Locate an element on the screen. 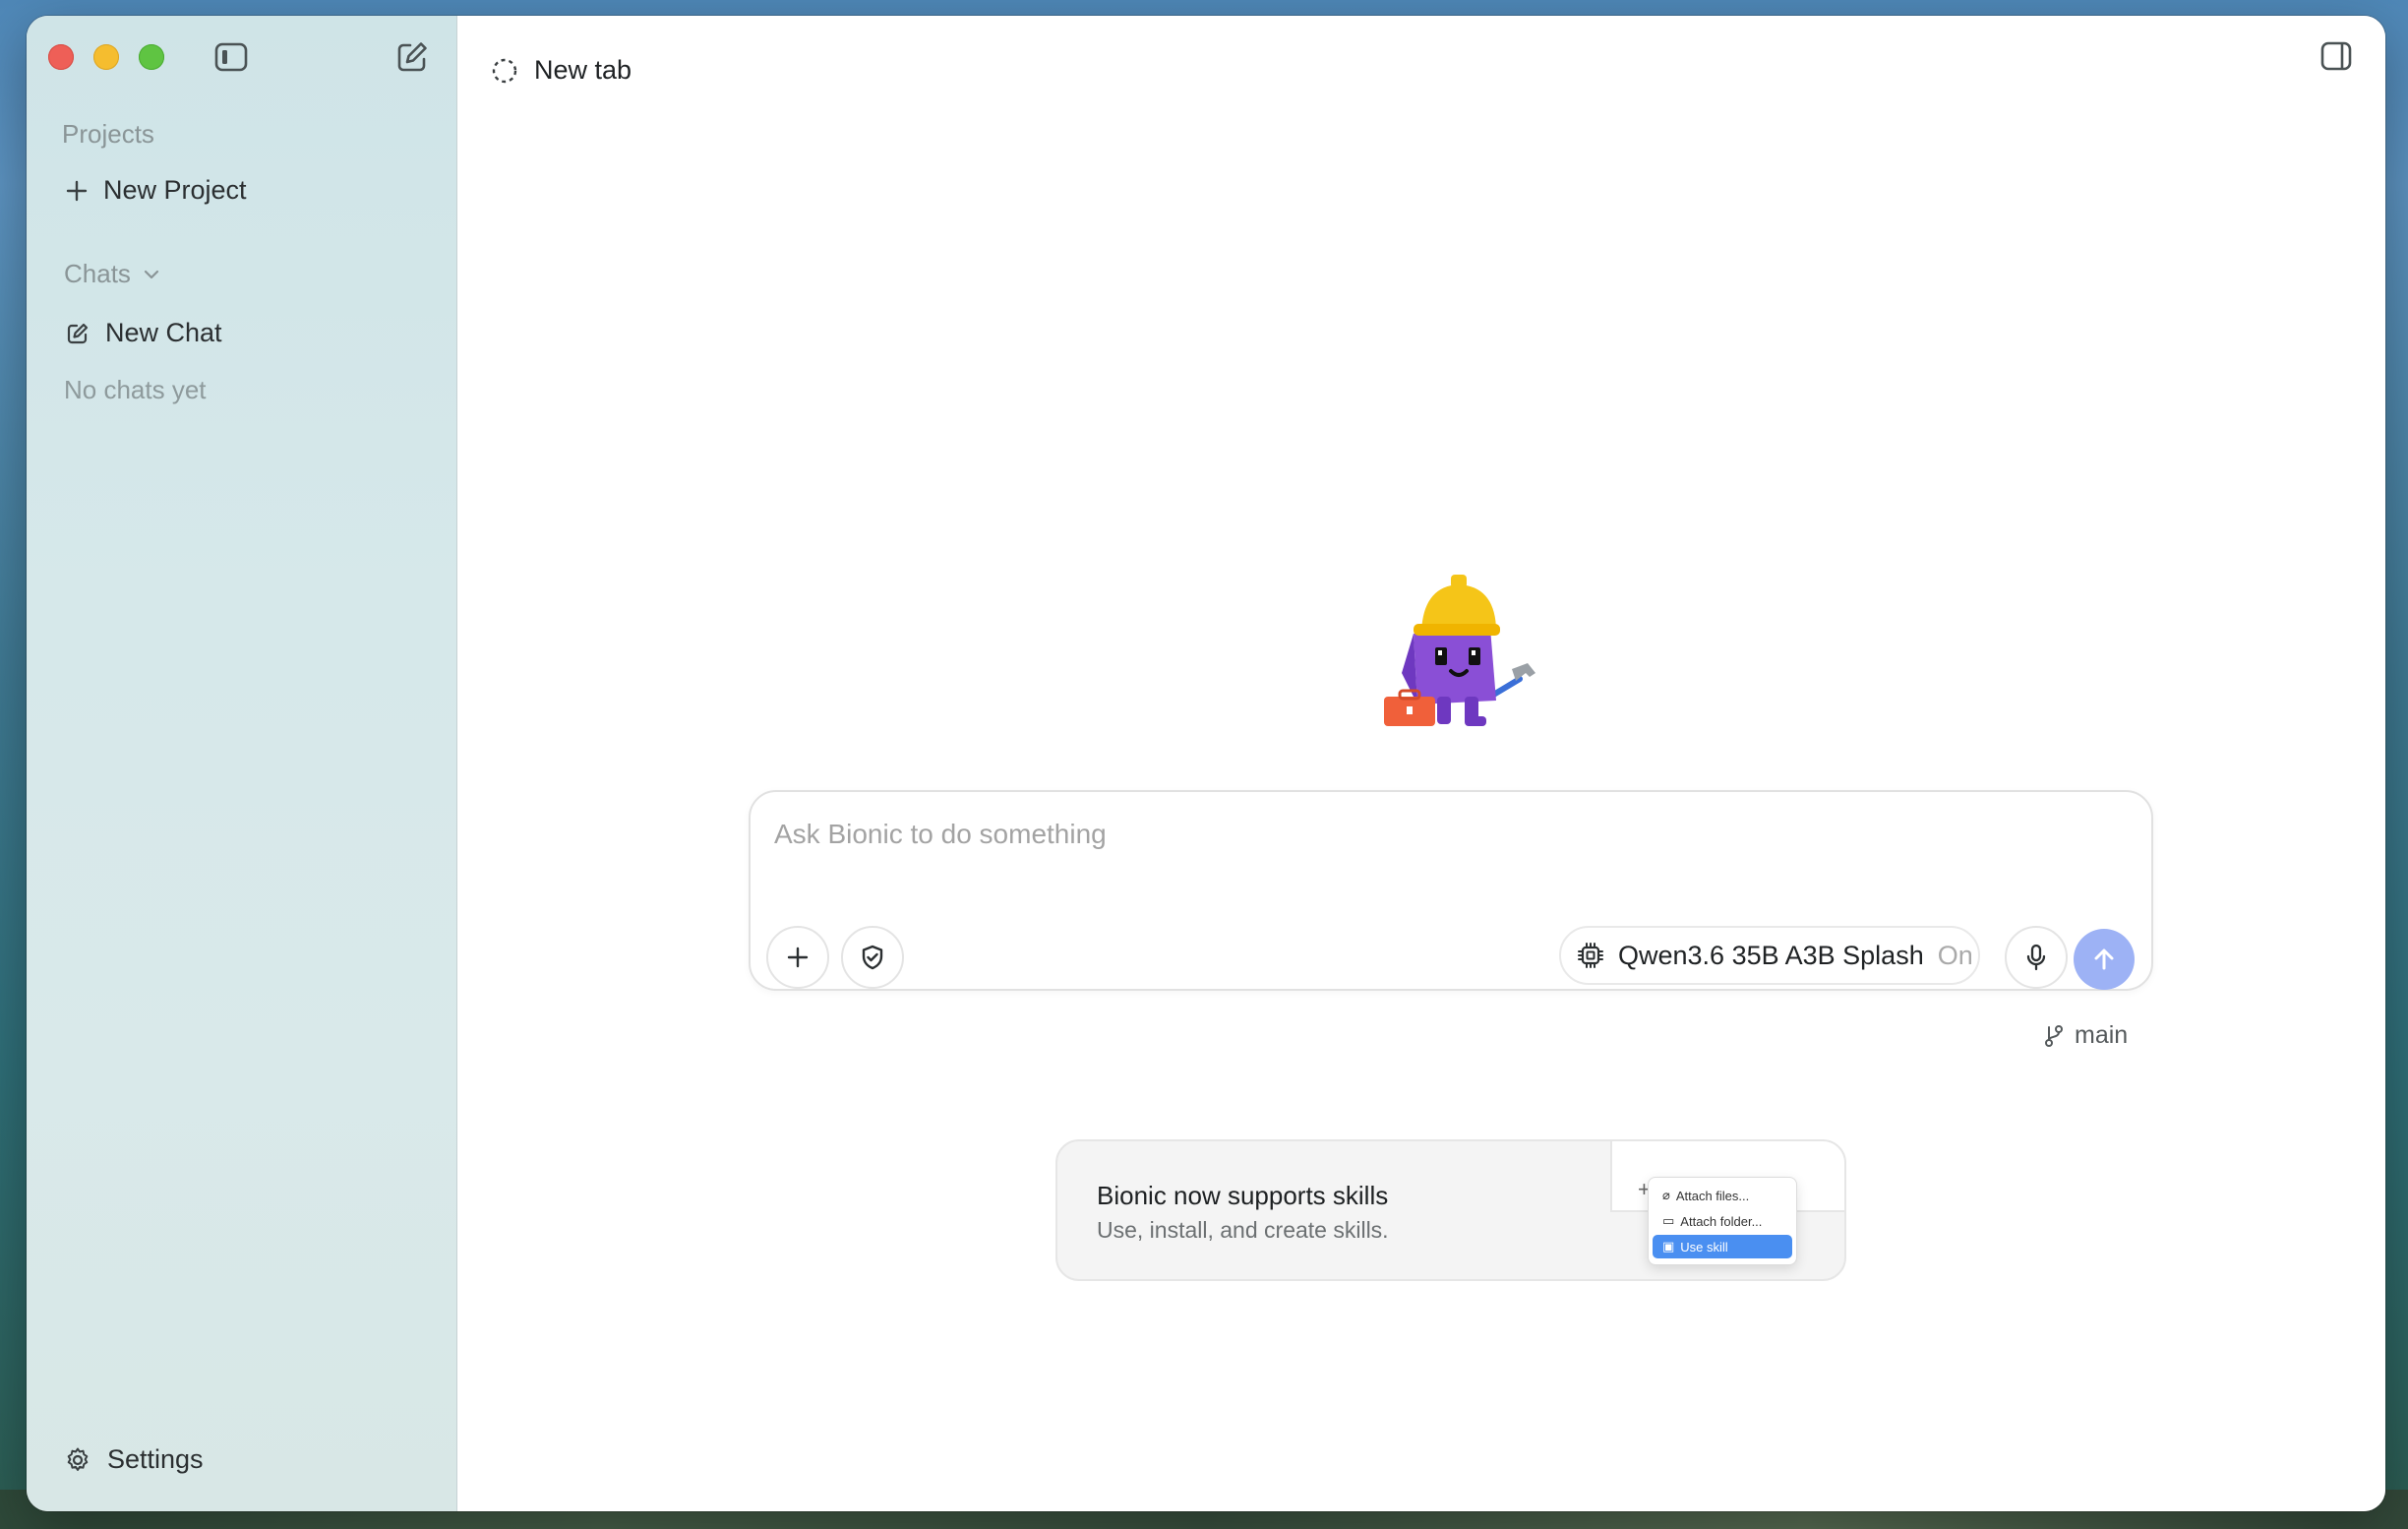  settings-button: Settings is located at coordinates (134, 1459).